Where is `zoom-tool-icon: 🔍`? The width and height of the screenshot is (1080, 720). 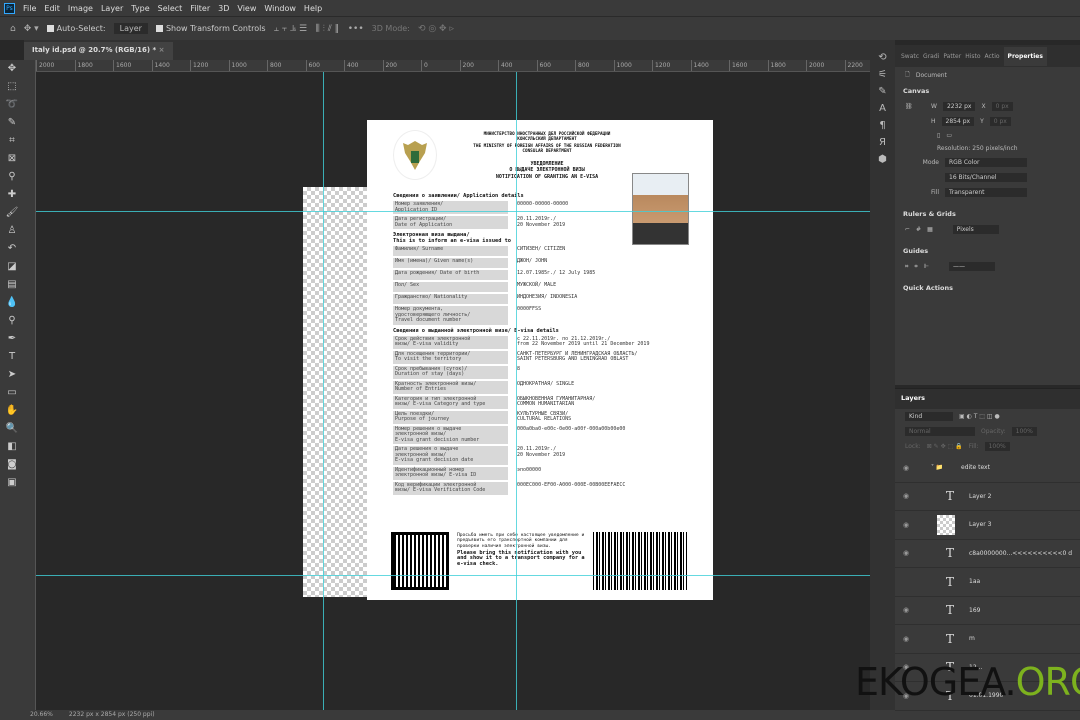
zoom-tool-icon: 🔍 is located at coordinates (12, 429).